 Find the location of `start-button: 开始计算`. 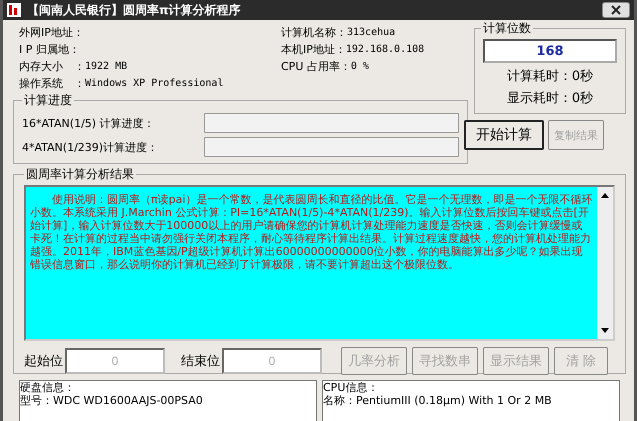

start-button: 开始计算 is located at coordinates (504, 135).